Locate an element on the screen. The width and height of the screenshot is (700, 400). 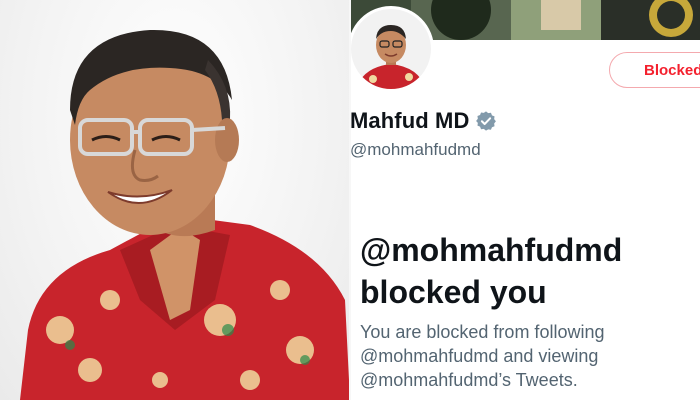
blocked-heading-line: blocked you is located at coordinates (453, 292).